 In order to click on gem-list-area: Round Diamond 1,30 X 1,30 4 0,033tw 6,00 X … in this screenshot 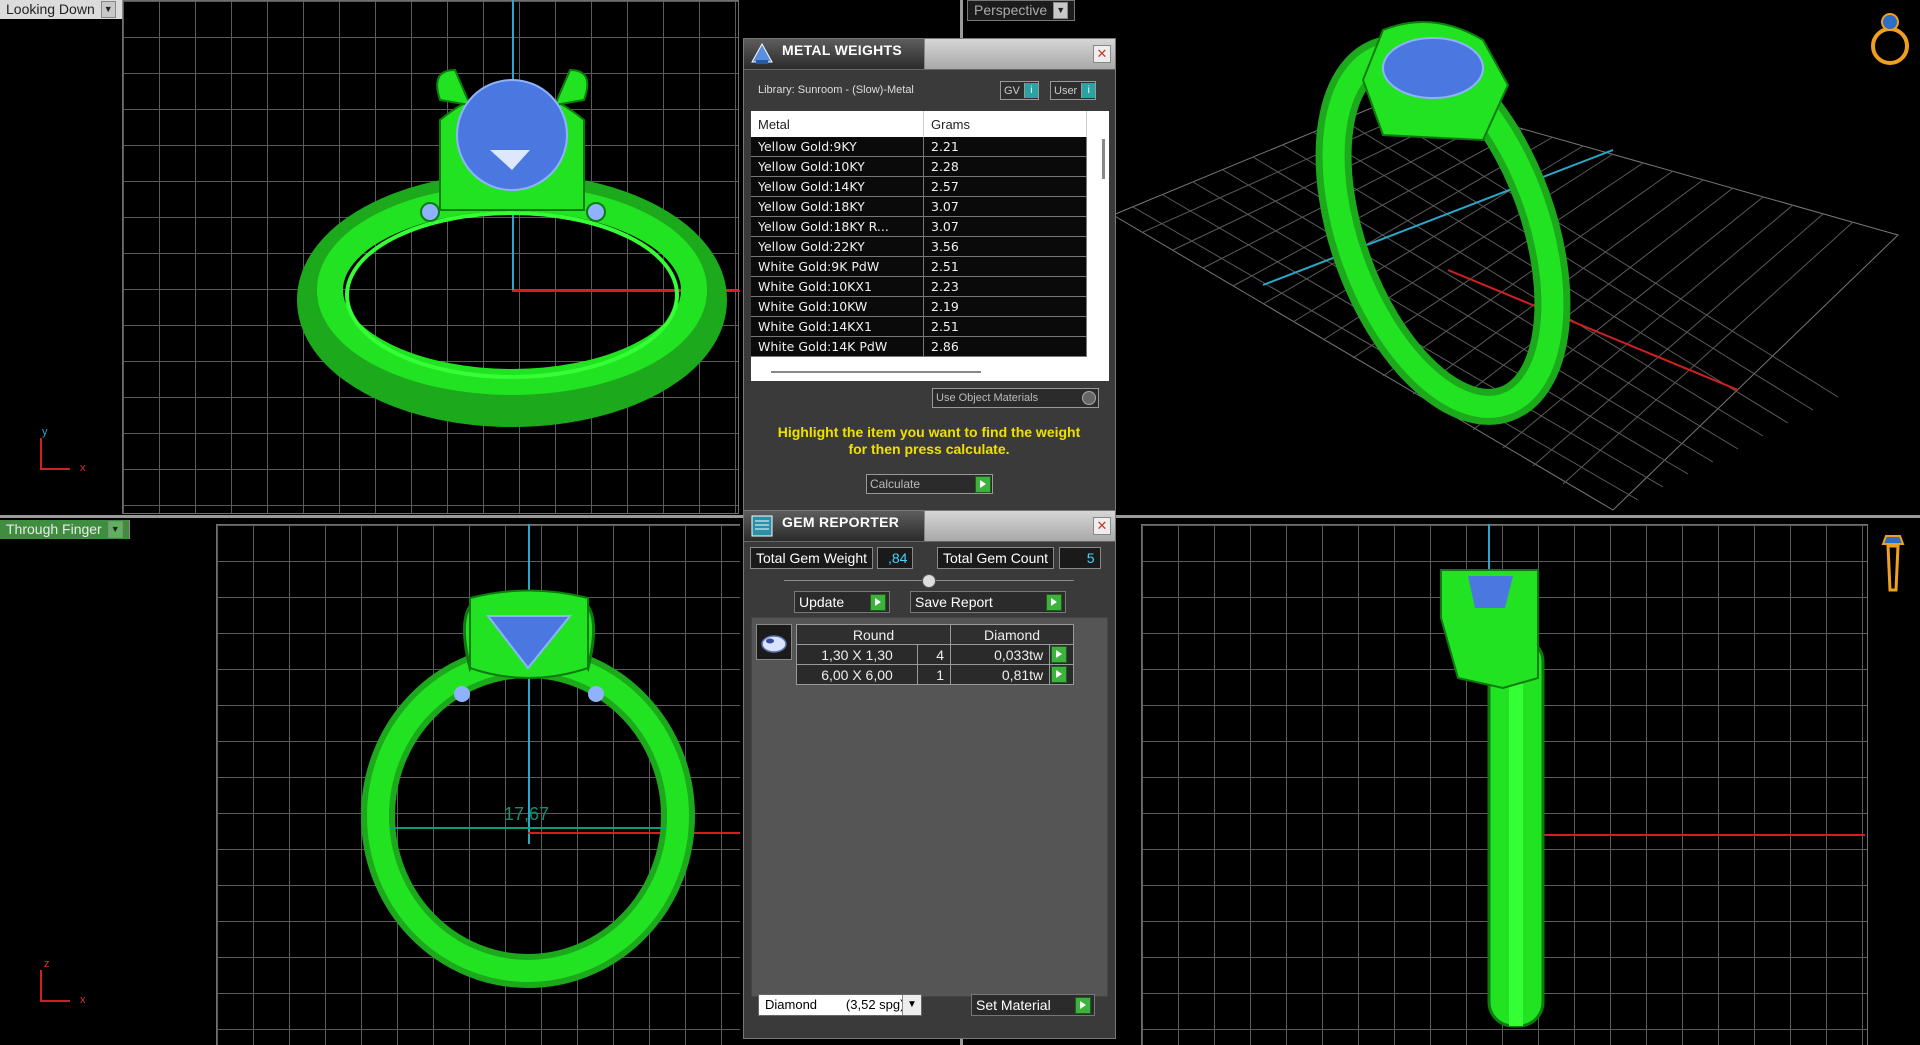, I will do `click(929, 807)`.